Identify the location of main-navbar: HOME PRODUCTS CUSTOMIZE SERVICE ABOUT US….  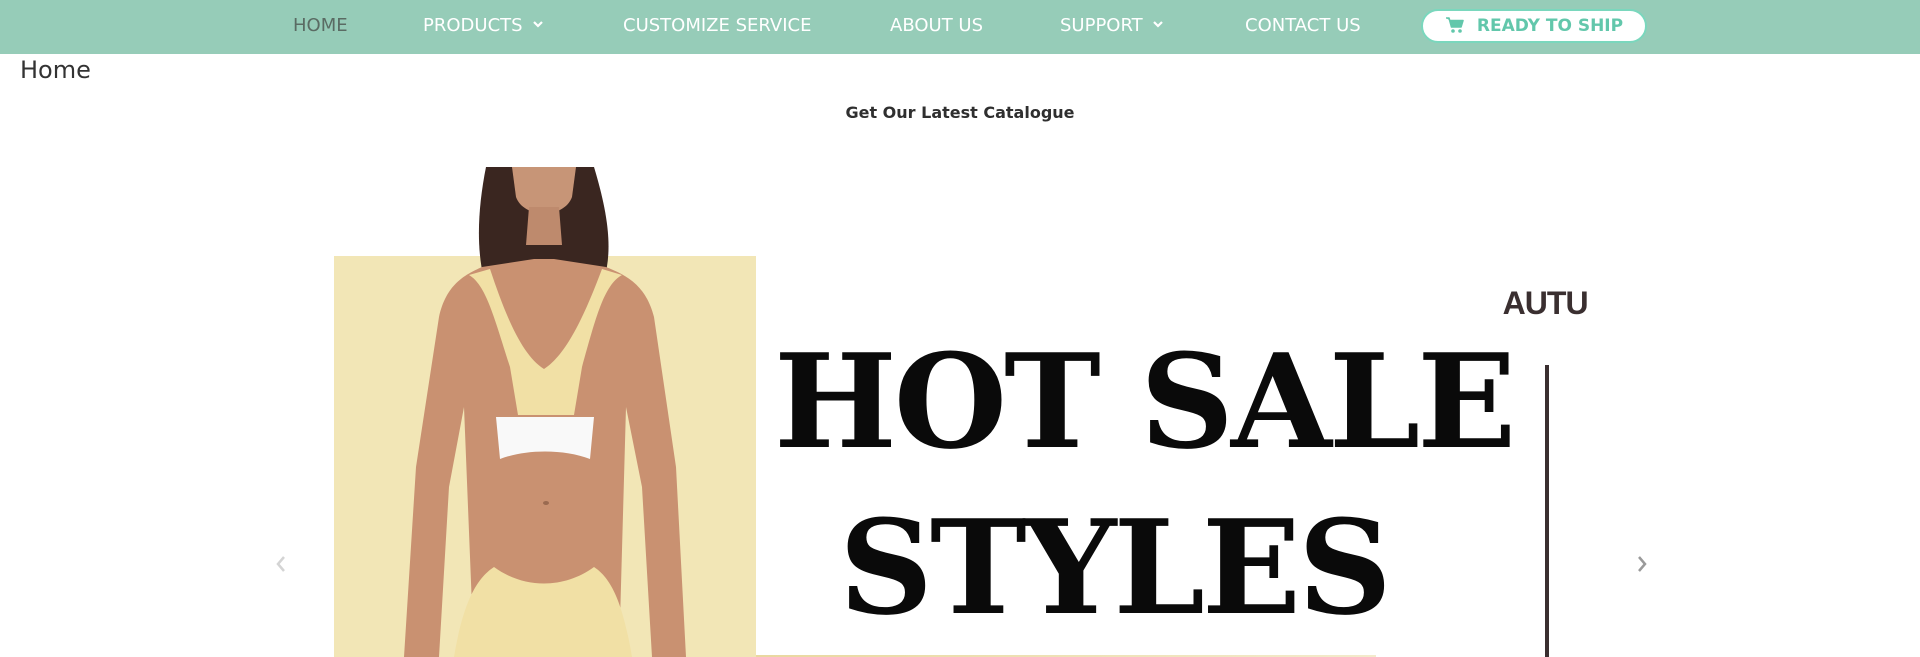
(960, 27).